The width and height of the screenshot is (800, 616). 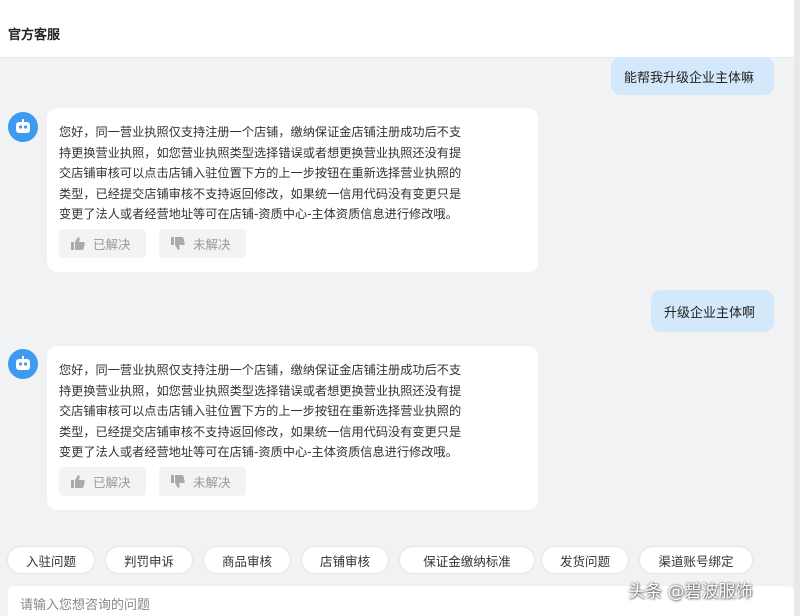 I want to click on quick-question-chip: 判罚申诉, so click(x=149, y=560).